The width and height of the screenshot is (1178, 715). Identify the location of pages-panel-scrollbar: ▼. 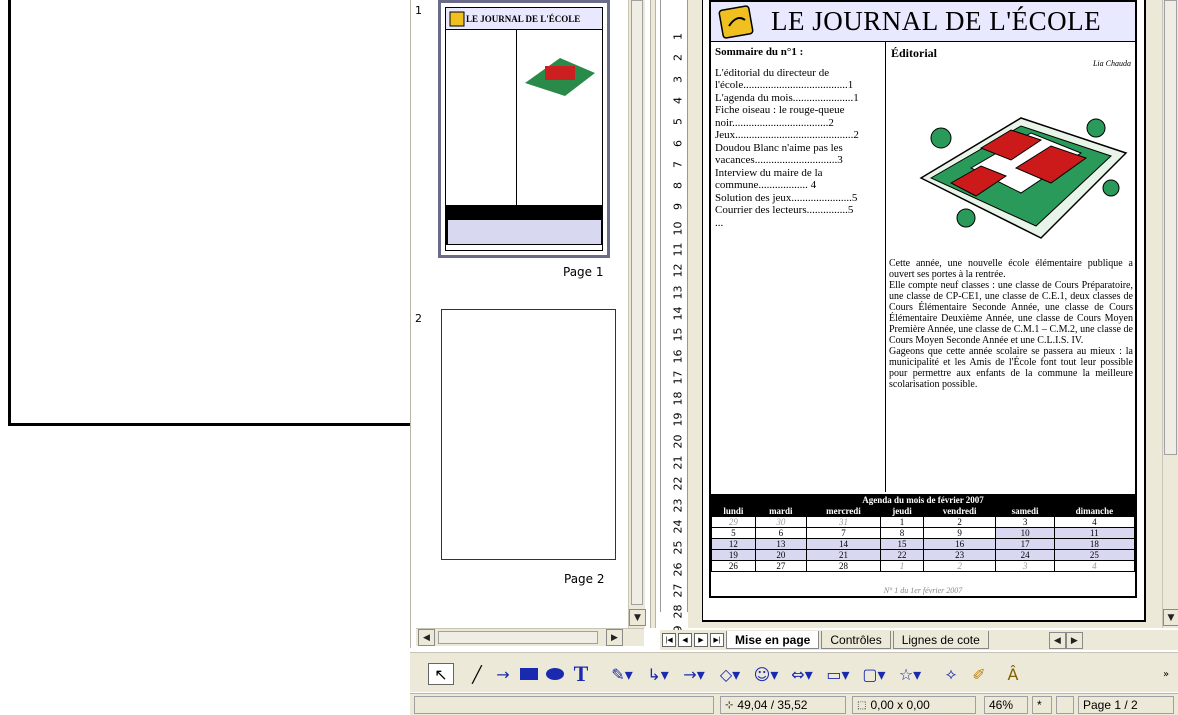
(637, 314).